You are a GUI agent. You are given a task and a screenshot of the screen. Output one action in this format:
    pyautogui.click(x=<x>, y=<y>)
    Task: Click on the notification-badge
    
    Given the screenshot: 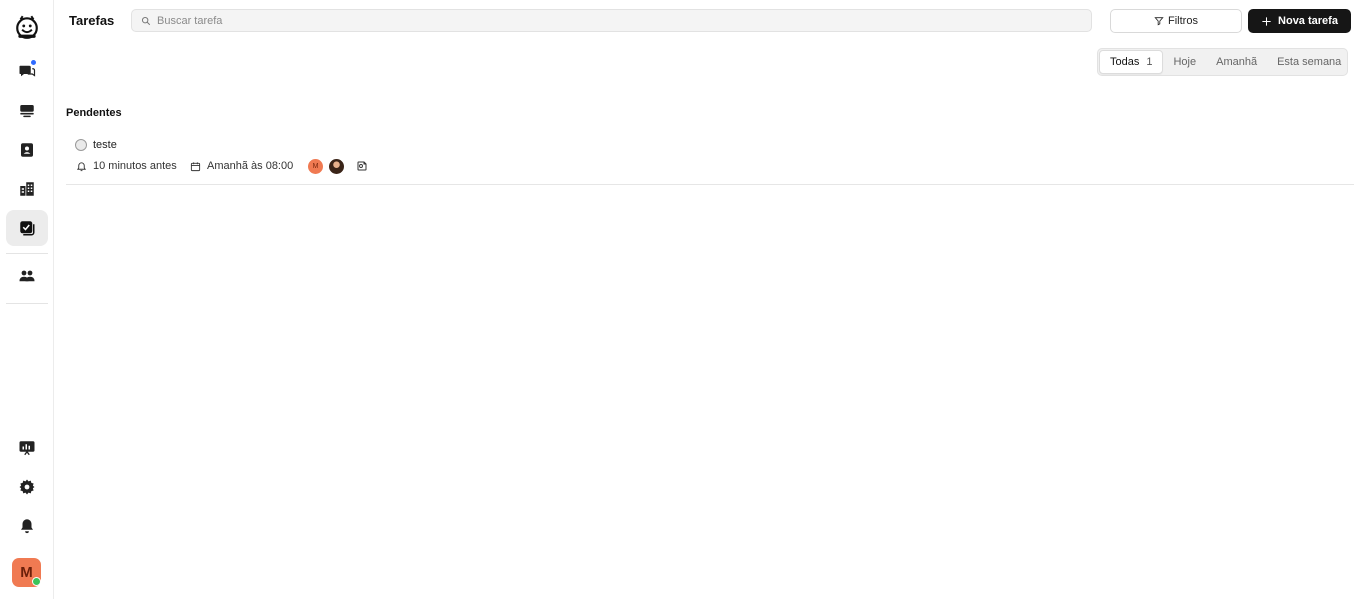 What is the action you would take?
    pyautogui.click(x=33, y=62)
    